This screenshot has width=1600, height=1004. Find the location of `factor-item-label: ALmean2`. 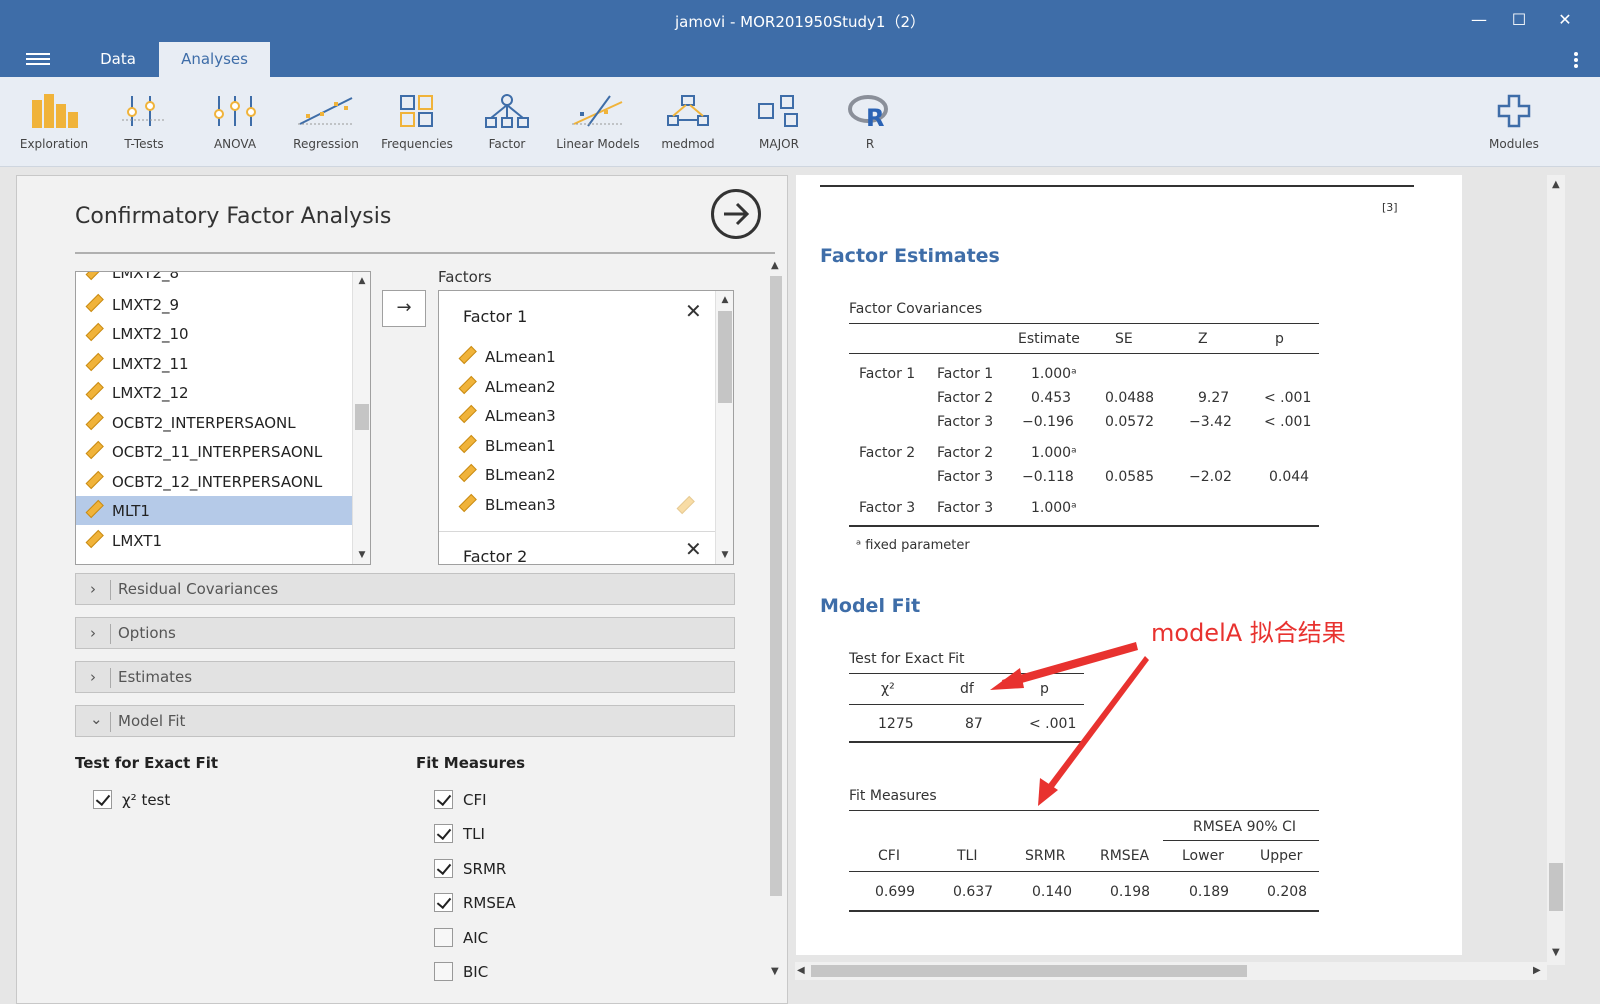

factor-item-label: ALmean2 is located at coordinates (520, 387).